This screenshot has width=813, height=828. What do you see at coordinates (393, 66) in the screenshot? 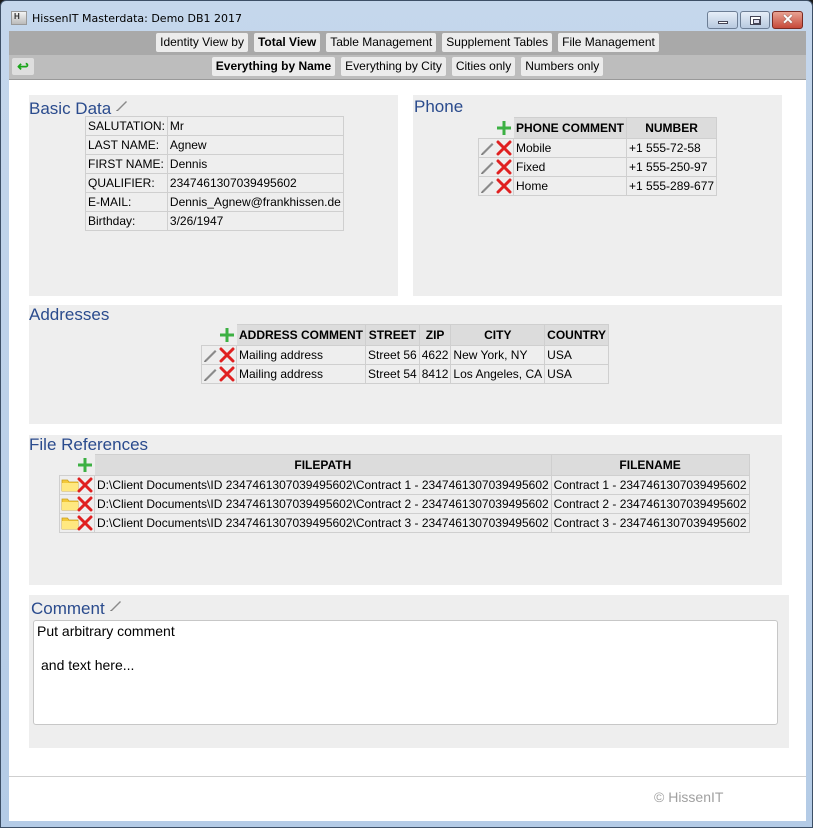
I see `nav-everything-by-city: Everything by City` at bounding box center [393, 66].